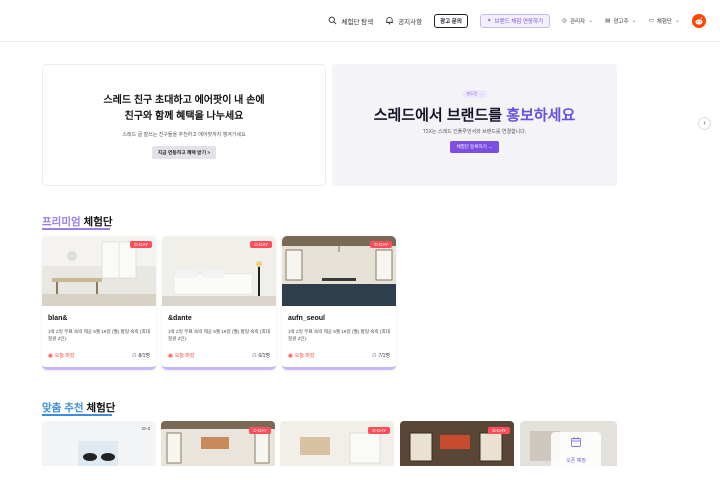 The image size is (720, 480). I want to click on campaign-dropdown: ▭ 체험단 ⌄, so click(664, 21).